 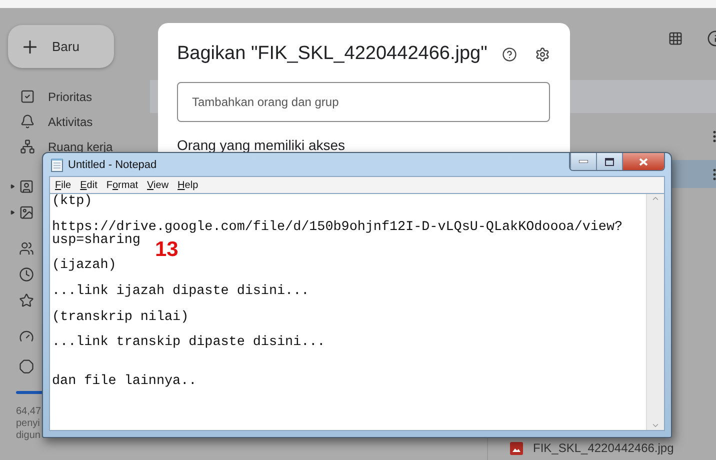 I want to click on add-people-field: Tambahkan orang dan grup, so click(x=363, y=102).